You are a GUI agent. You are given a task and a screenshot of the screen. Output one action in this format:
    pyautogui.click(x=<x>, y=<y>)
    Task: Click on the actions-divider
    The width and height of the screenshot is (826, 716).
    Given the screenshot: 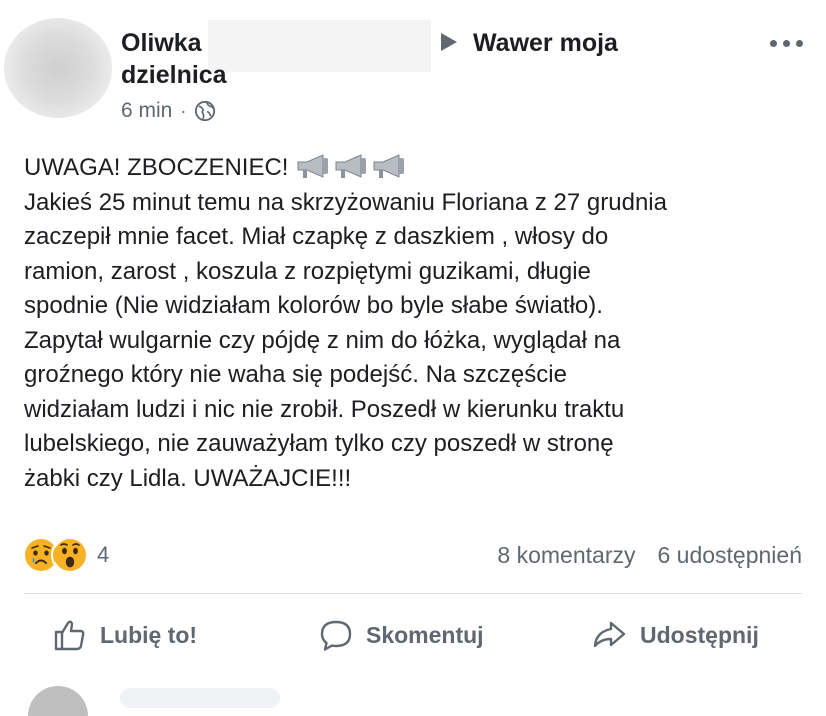 What is the action you would take?
    pyautogui.click(x=413, y=593)
    